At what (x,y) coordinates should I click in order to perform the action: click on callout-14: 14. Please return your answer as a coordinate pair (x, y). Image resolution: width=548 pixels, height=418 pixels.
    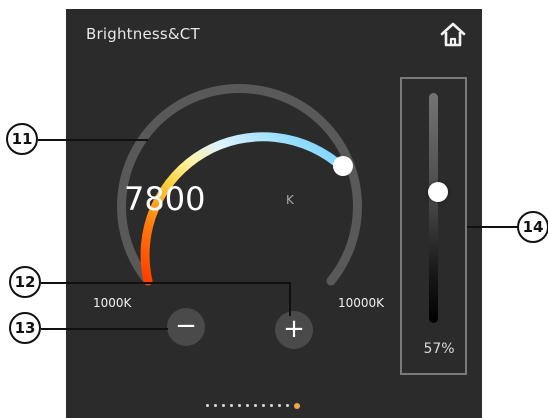
    Looking at the image, I should click on (532, 227).